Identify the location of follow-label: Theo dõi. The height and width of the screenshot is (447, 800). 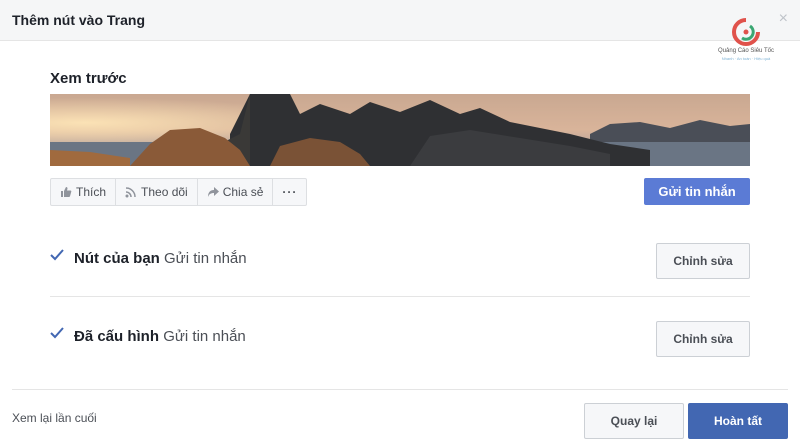
(164, 192).